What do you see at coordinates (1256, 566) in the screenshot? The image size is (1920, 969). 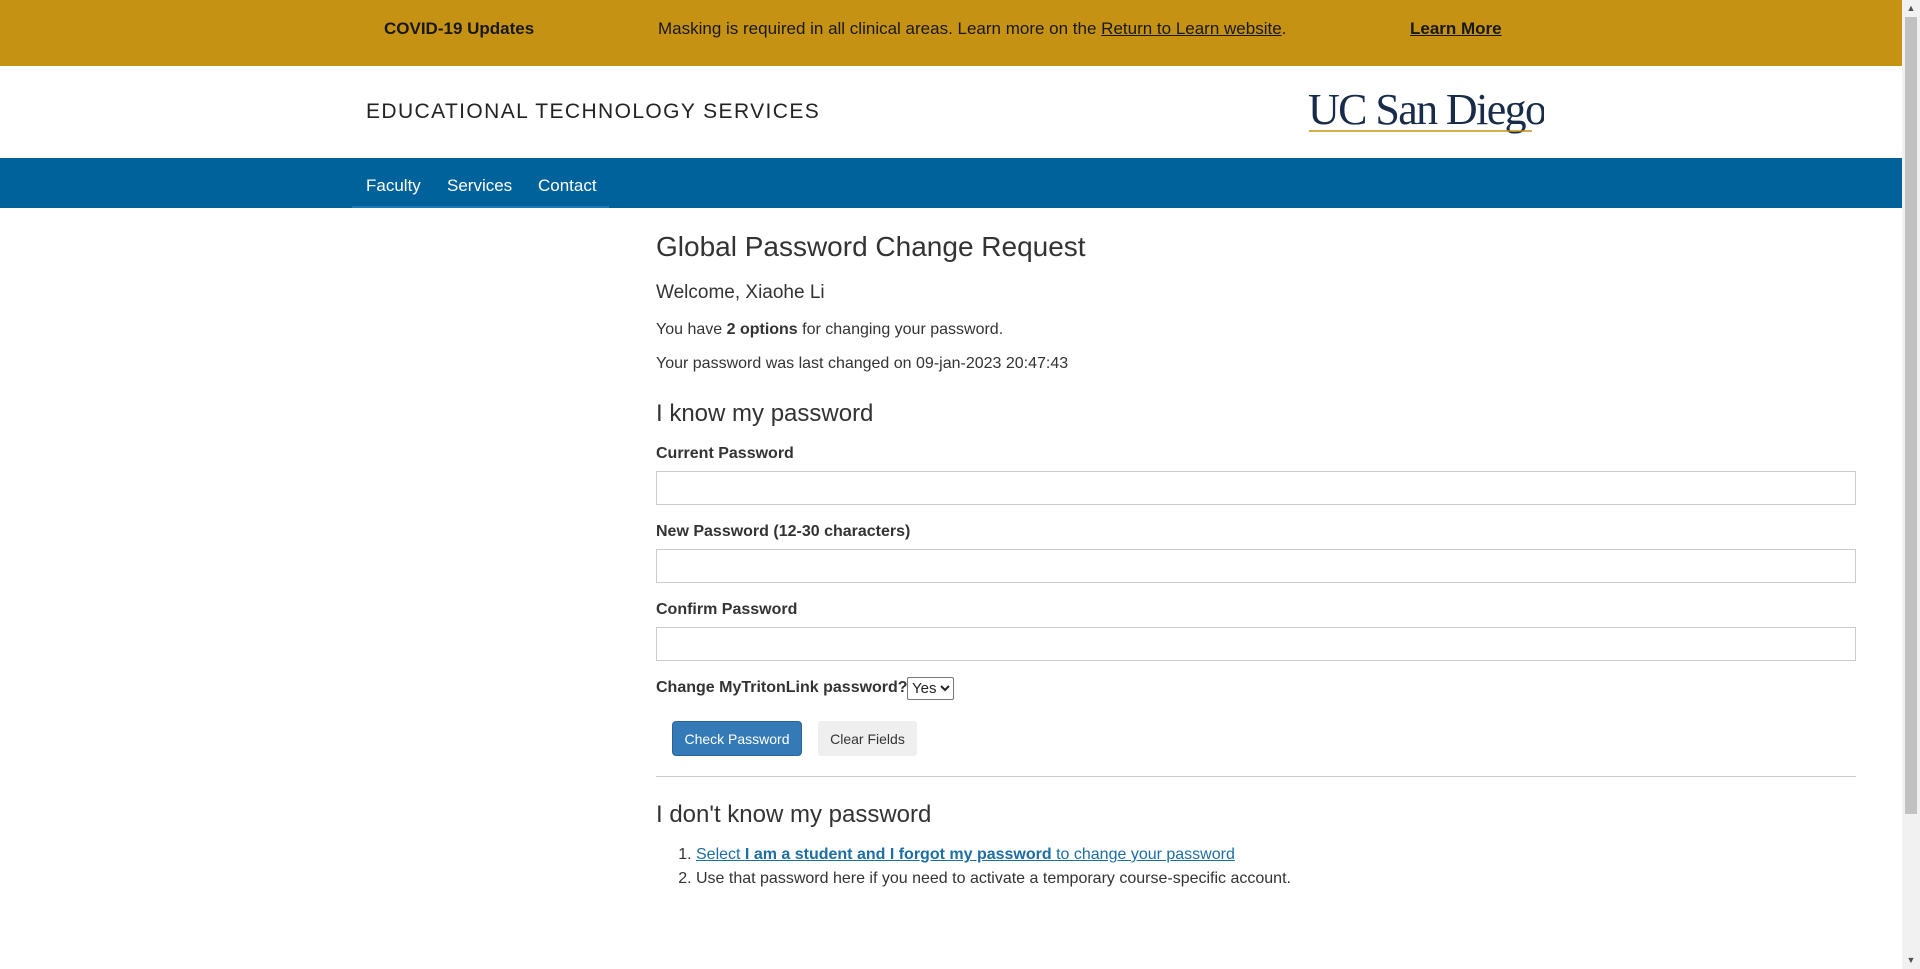 I see `new-password-input` at bounding box center [1256, 566].